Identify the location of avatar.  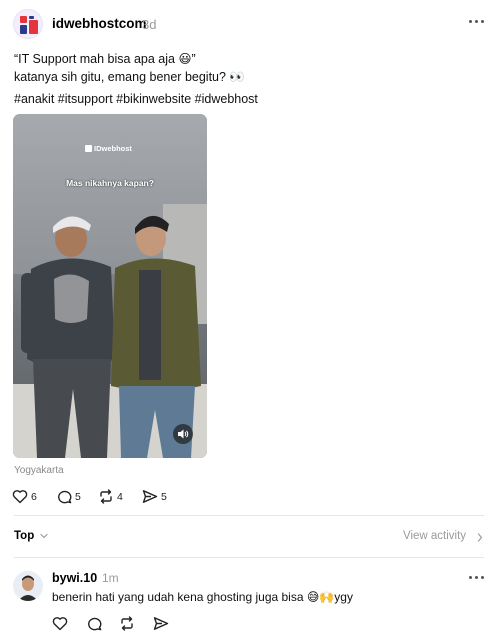
(28, 588).